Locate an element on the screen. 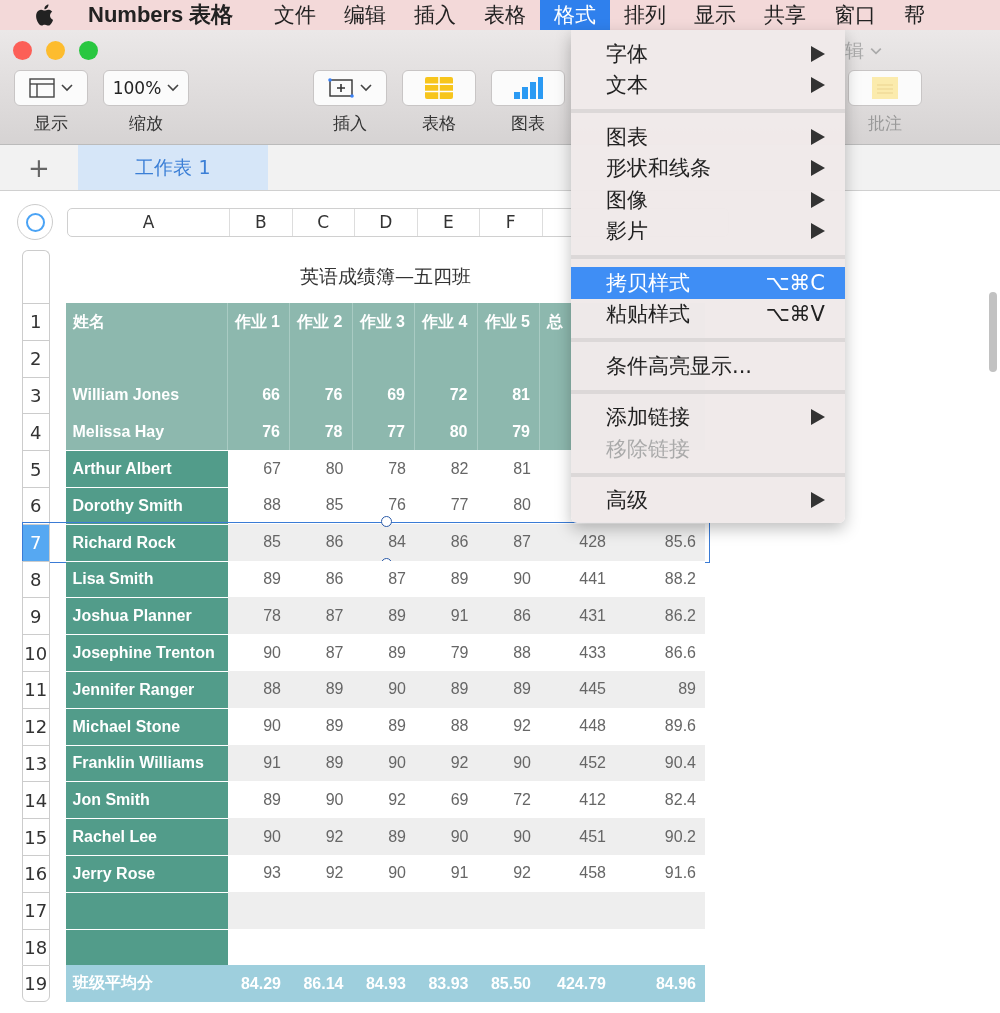  row-number: 8 is located at coordinates (36, 579).